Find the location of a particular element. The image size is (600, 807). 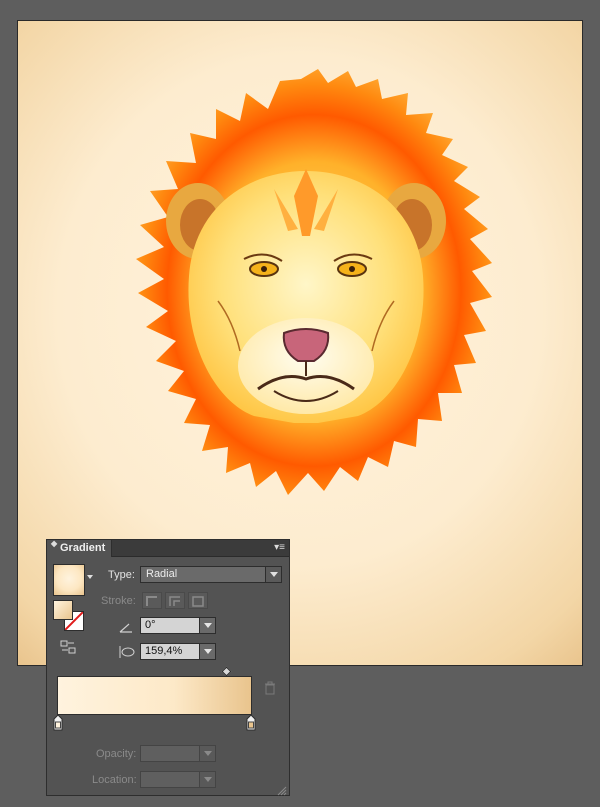

stroke-label: Stroke: is located at coordinates (118, 601).